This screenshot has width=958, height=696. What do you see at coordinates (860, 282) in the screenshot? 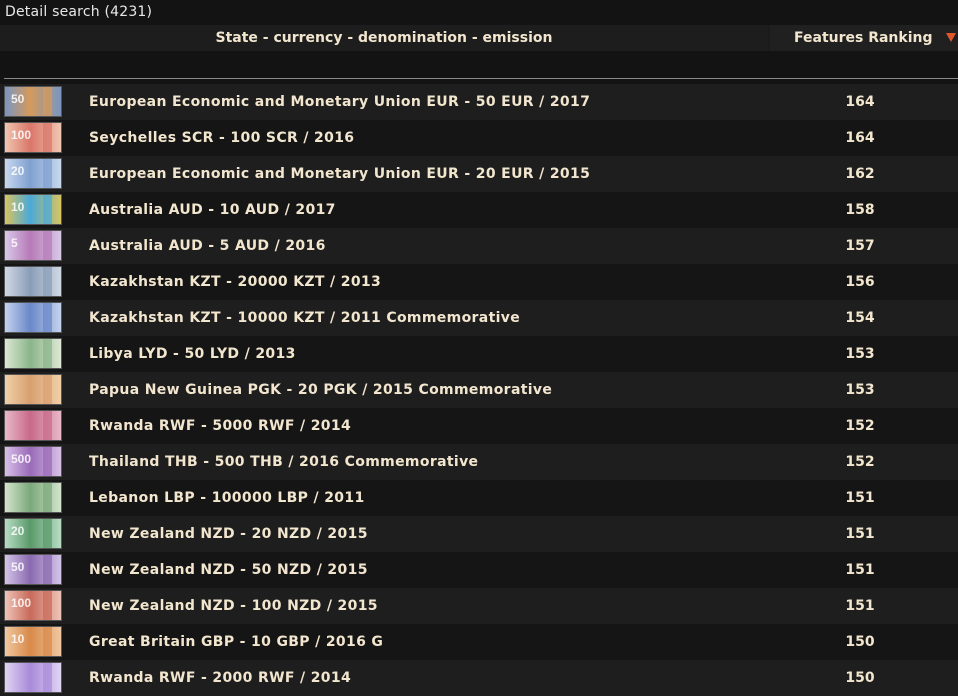
I see `features-ranking-value: 156` at bounding box center [860, 282].